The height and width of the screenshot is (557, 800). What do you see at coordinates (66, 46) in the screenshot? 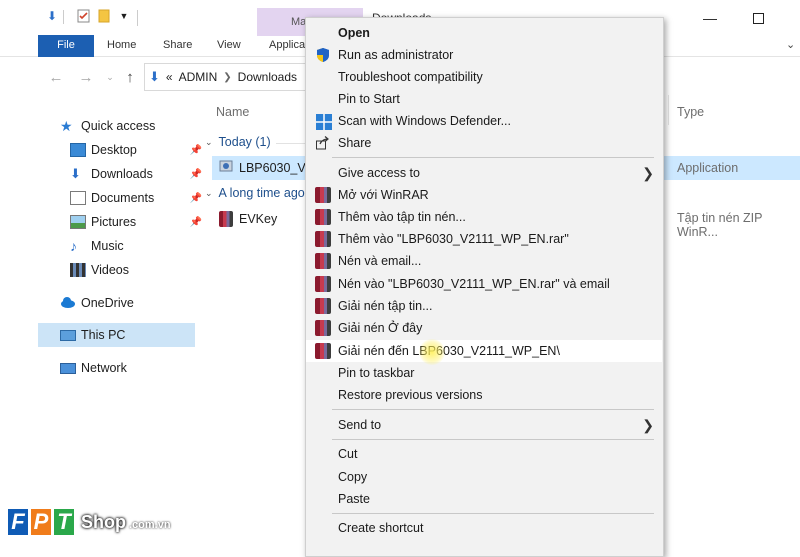
I see `tab-file: File` at bounding box center [66, 46].